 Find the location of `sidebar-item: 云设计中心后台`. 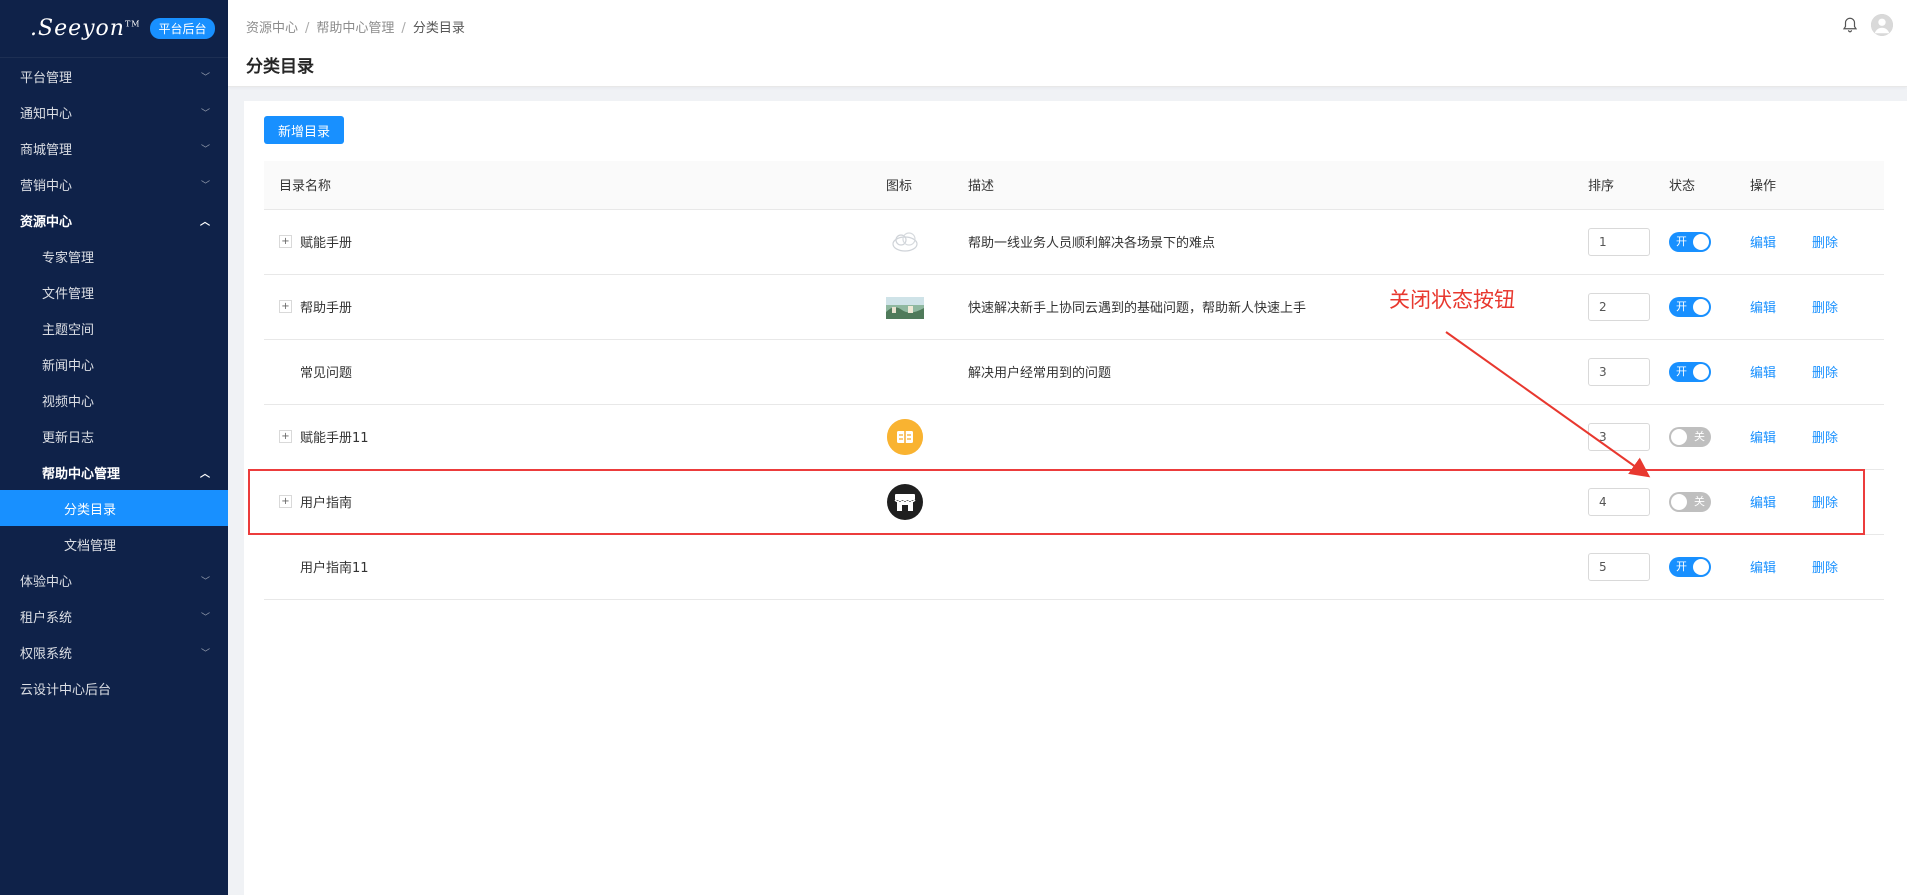

sidebar-item: 云设计中心后台 is located at coordinates (114, 688).